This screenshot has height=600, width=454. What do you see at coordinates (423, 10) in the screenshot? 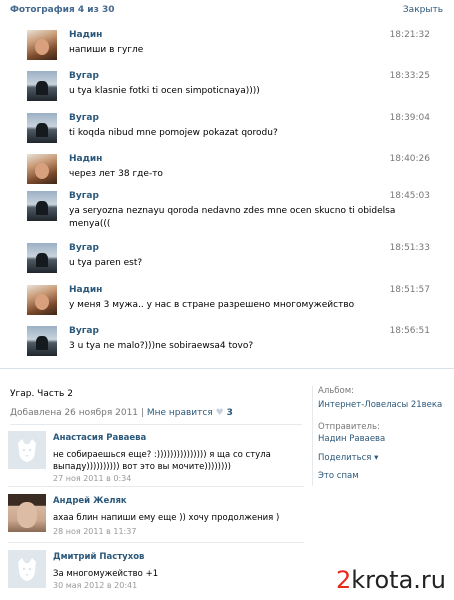
I see `close-link: Закрыть` at bounding box center [423, 10].